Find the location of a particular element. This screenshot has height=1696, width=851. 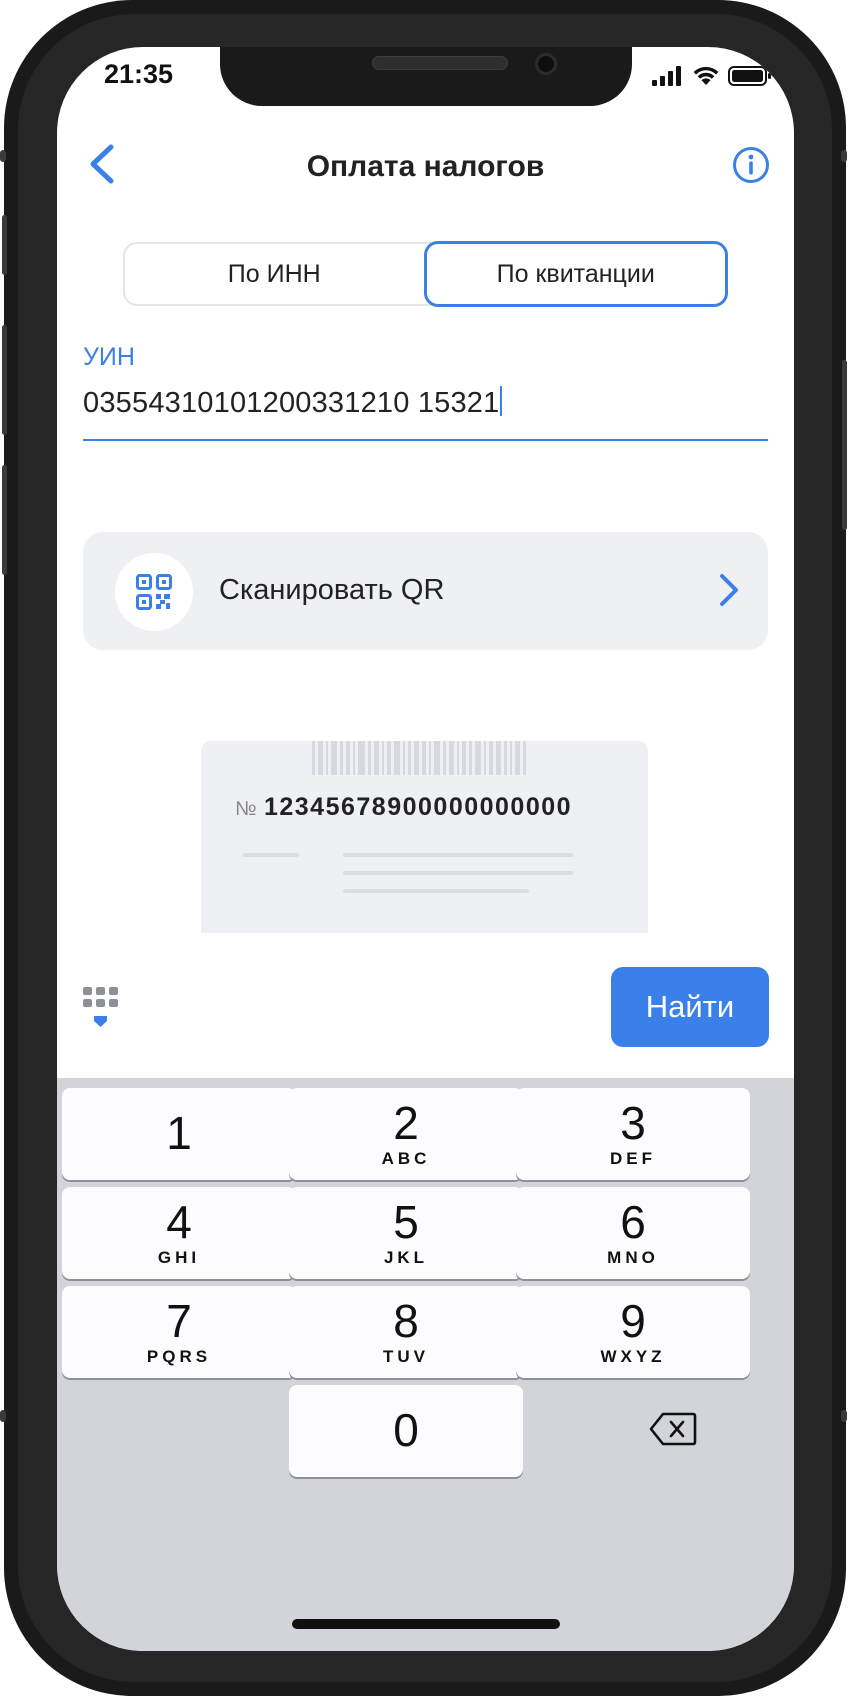

key-8: 8 TUV is located at coordinates (406, 1332).